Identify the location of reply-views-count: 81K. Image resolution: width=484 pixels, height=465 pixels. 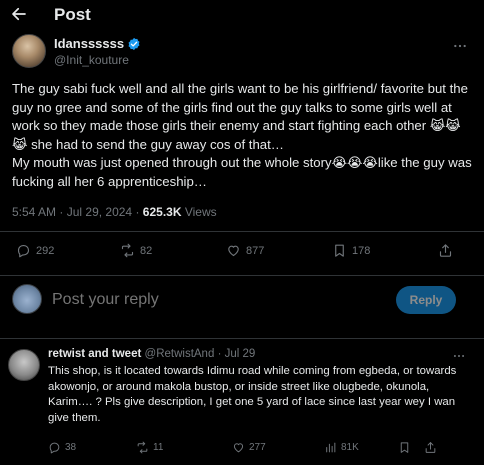
(350, 447).